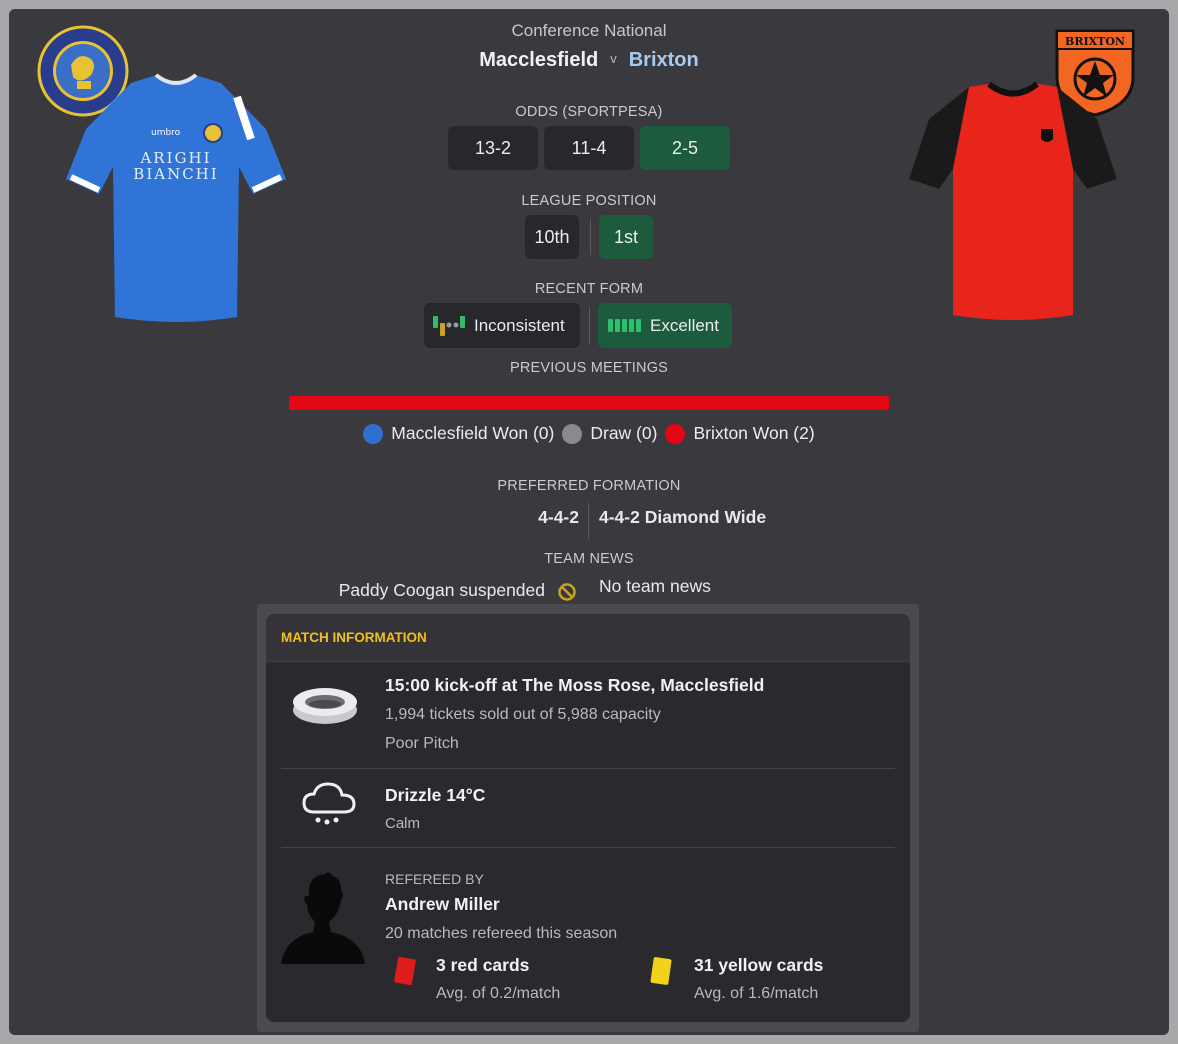 The width and height of the screenshot is (1178, 1044). I want to click on league-position-label: LEAGUE POSITION, so click(589, 201).